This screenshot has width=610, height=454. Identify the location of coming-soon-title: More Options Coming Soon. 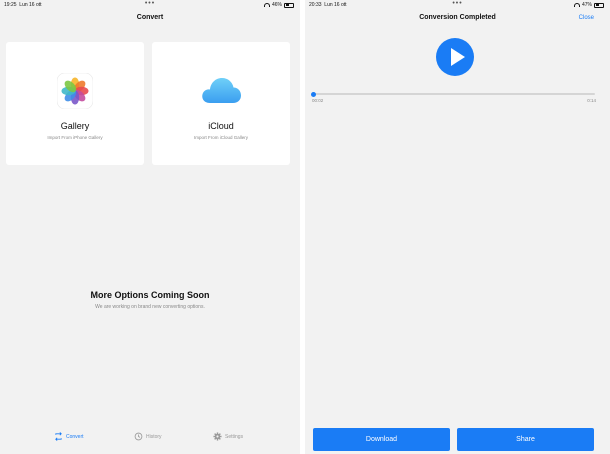
(150, 295).